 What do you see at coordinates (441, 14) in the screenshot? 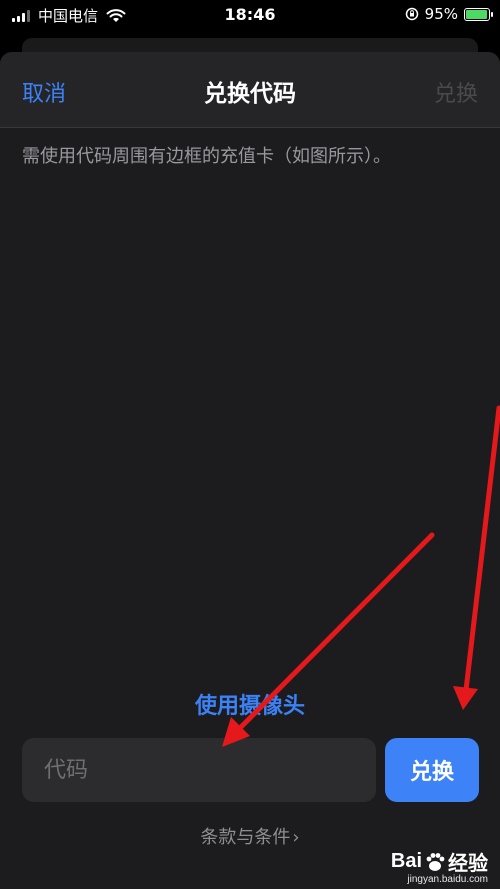
I see `battery-percent: 95%` at bounding box center [441, 14].